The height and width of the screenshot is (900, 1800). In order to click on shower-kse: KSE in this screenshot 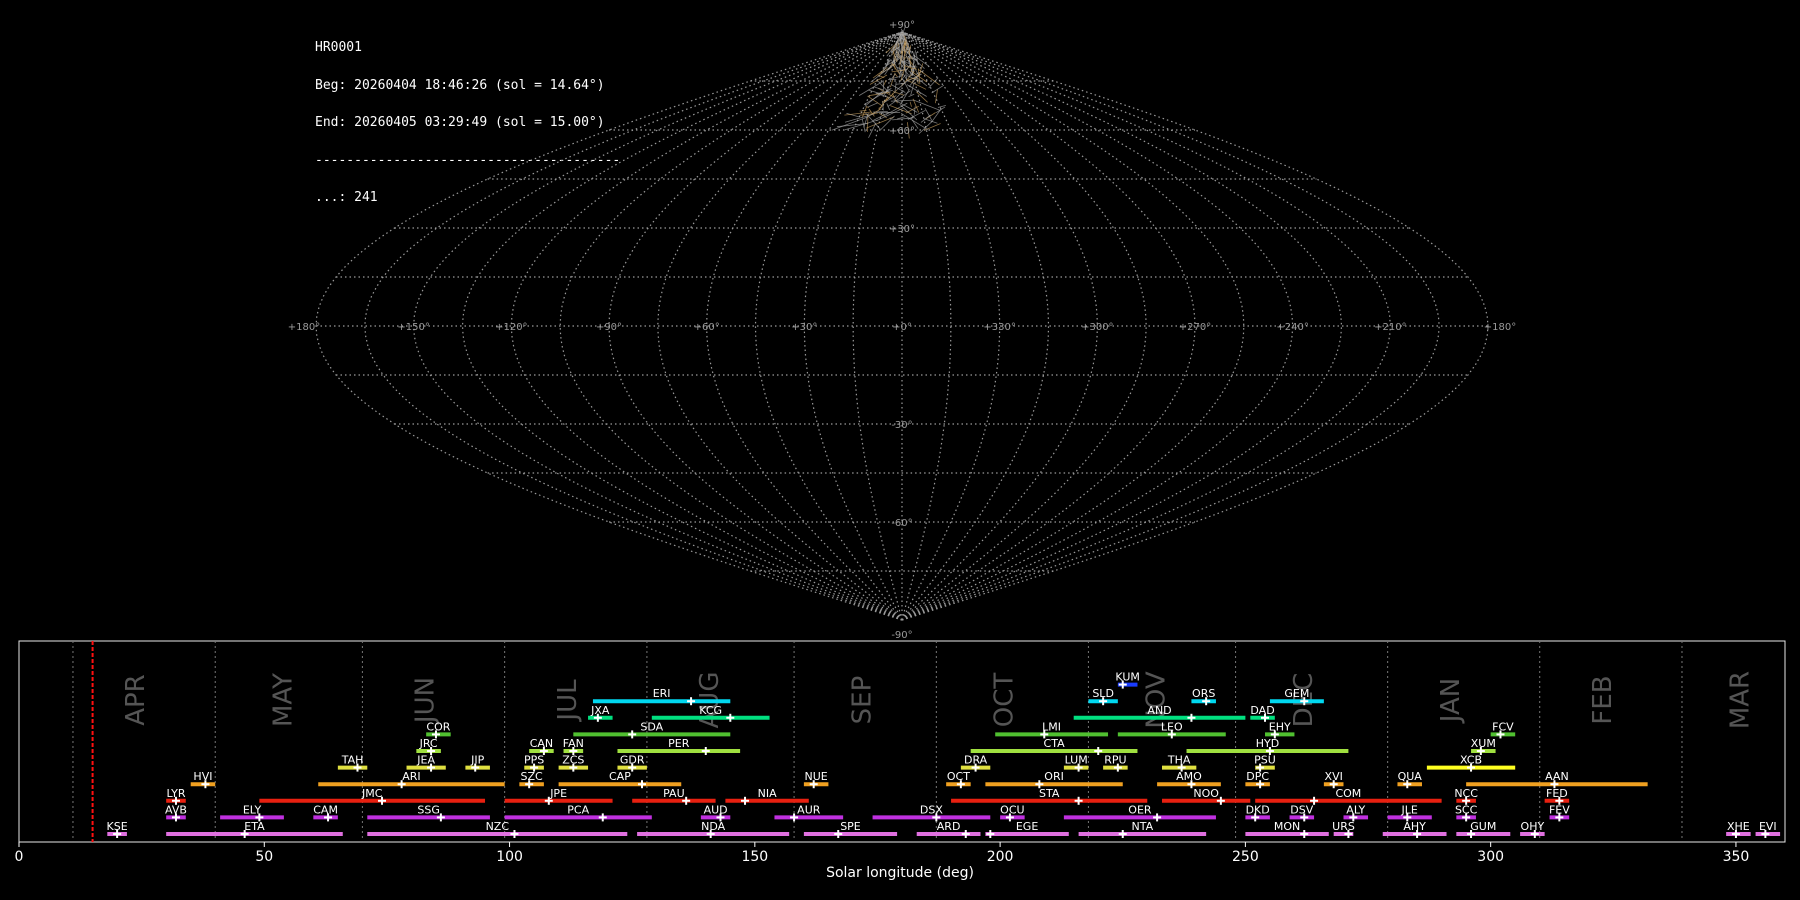, I will do `click(117, 829)`.